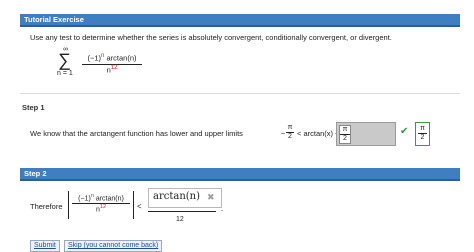  I want to click on step2-header-bar: Step 2, so click(240, 174).